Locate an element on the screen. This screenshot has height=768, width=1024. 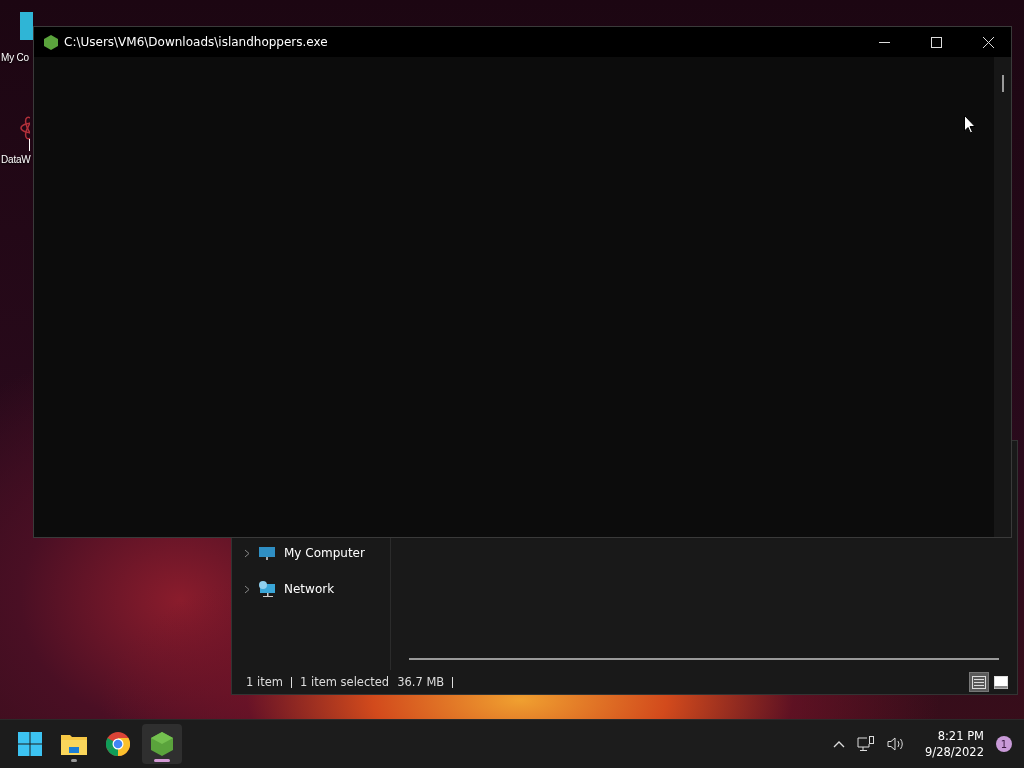
horizontal-scrollbar is located at coordinates (704, 659).